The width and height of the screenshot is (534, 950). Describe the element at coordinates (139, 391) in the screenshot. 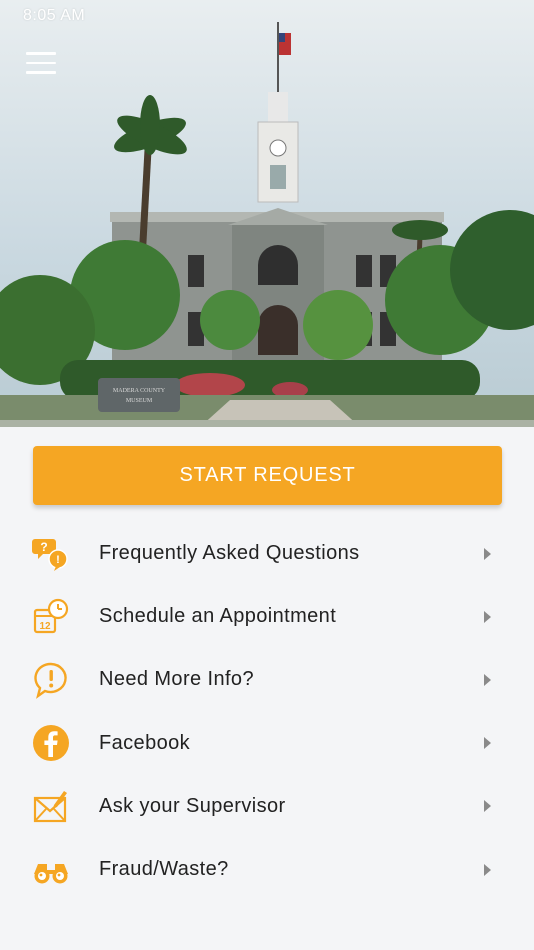

I see `museum-sign-line1: MADERA COUNTY` at that location.